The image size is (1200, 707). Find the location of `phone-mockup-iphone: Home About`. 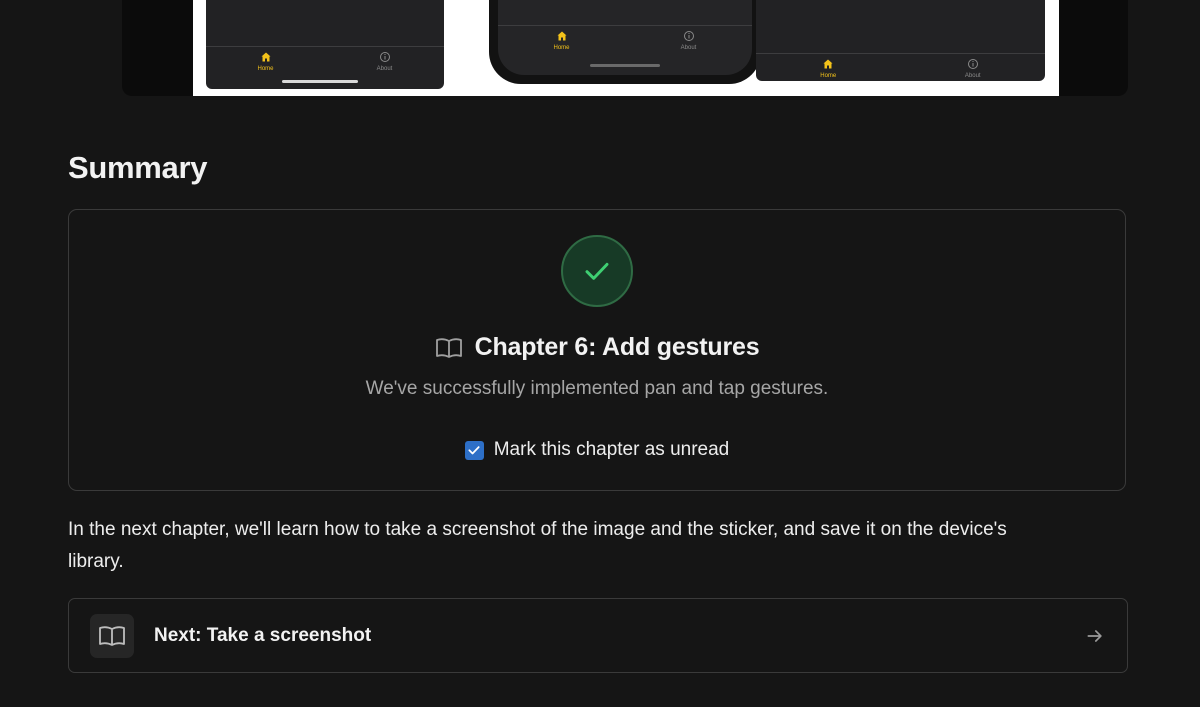

phone-mockup-iphone: Home About is located at coordinates (625, 42).